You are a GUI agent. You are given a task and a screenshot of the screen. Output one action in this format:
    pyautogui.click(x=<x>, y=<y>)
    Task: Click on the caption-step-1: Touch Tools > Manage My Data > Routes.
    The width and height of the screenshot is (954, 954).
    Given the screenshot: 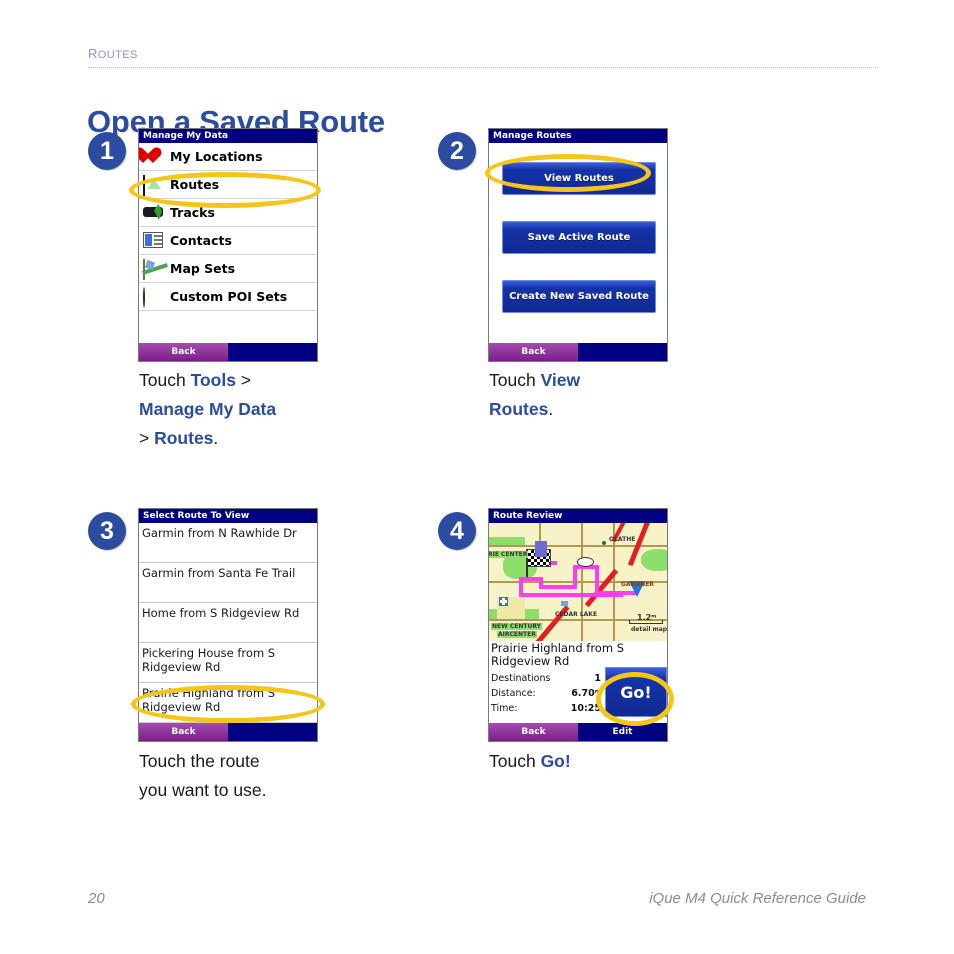 What is the action you would take?
    pyautogui.click(x=284, y=409)
    